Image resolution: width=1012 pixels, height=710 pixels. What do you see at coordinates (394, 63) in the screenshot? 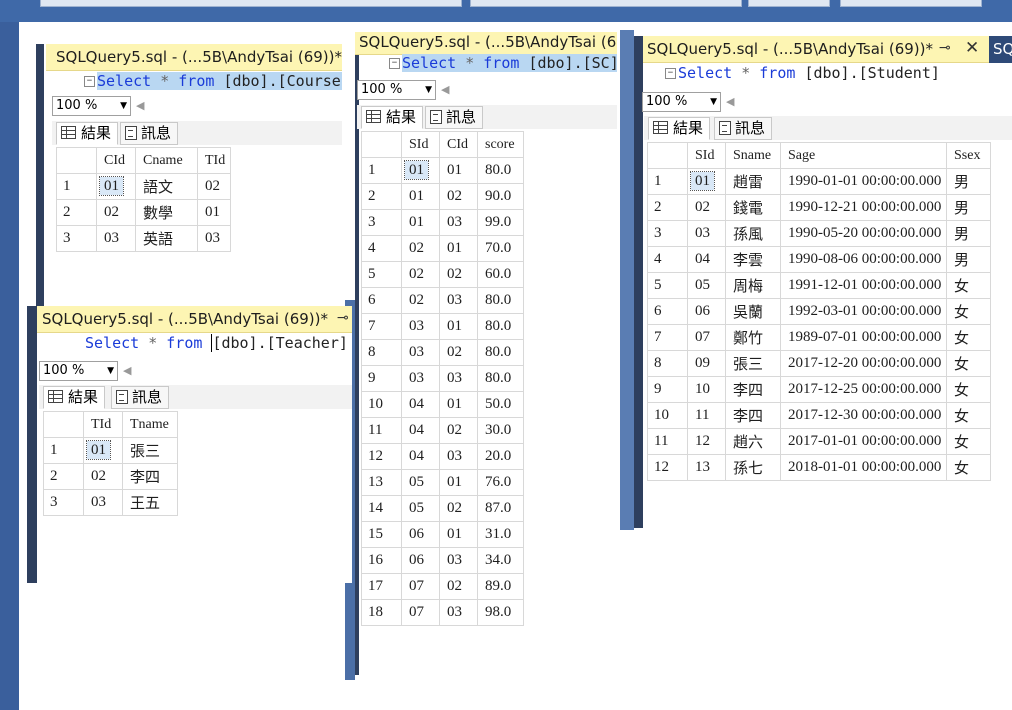
I see `collapse-icon: −` at bounding box center [394, 63].